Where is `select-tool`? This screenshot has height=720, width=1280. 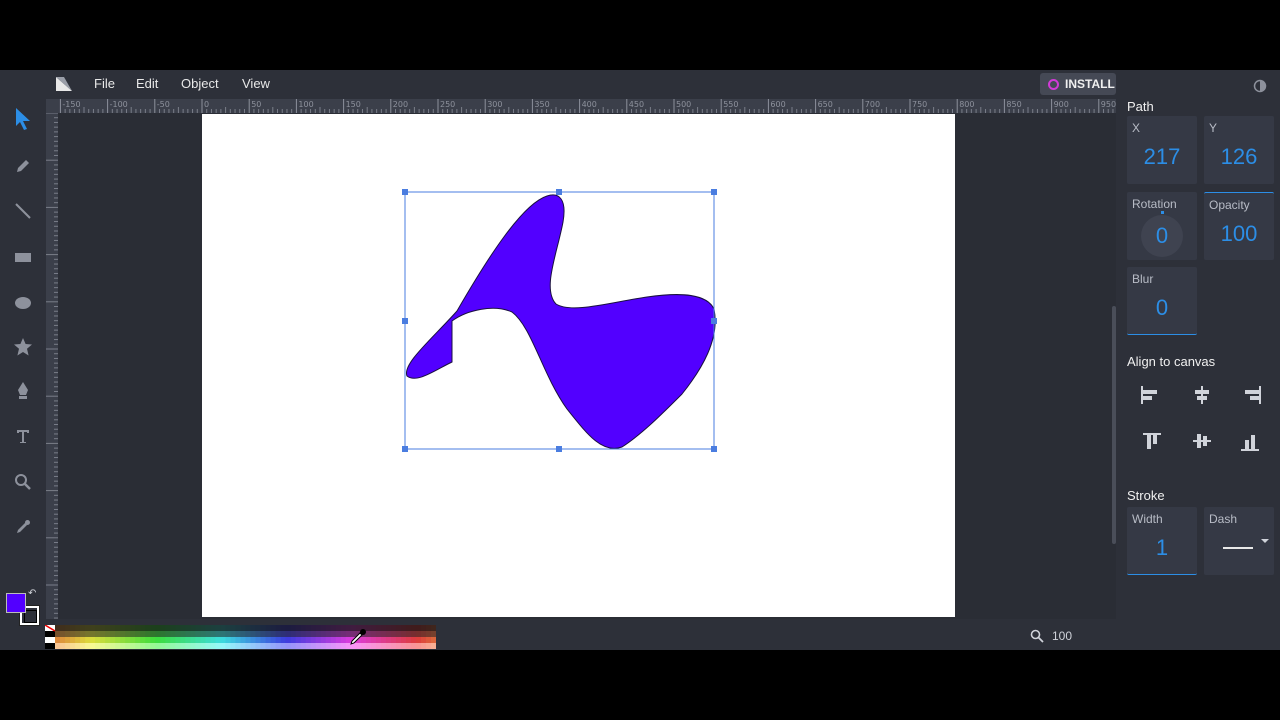 select-tool is located at coordinates (23, 119).